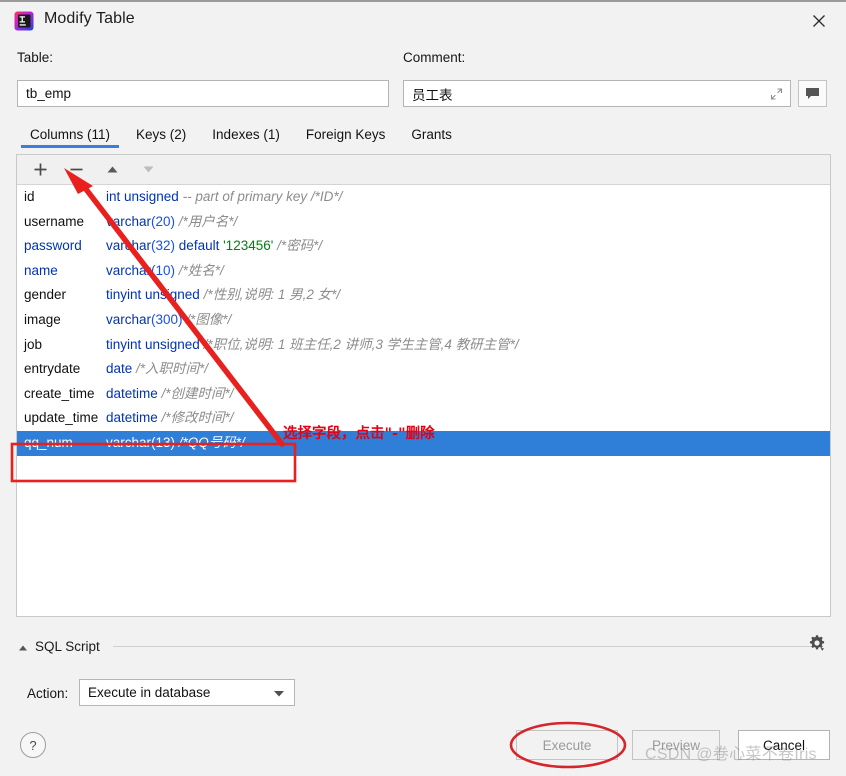  Describe the element at coordinates (423, 222) in the screenshot. I see `table-row: username varchar(20) /*用户名*/` at that location.